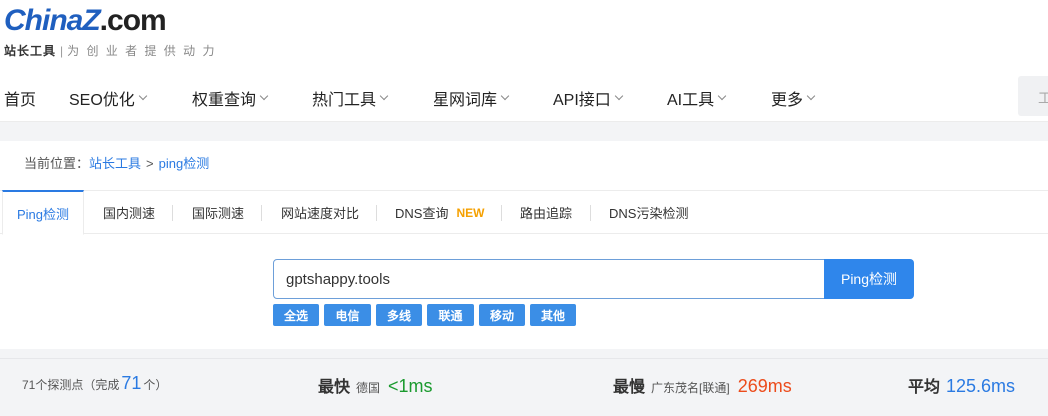 This screenshot has width=1048, height=416. I want to click on nav-item-keywords: 星网词库, so click(471, 98).